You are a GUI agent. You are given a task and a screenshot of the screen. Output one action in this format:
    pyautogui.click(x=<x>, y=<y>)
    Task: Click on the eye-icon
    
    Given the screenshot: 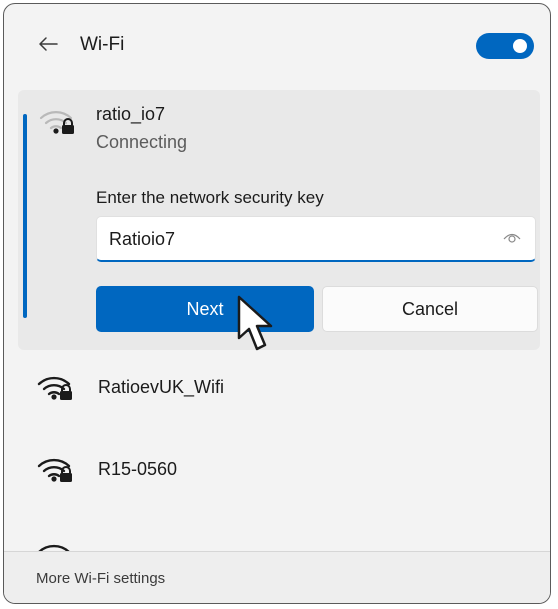 What is the action you would take?
    pyautogui.click(x=512, y=238)
    